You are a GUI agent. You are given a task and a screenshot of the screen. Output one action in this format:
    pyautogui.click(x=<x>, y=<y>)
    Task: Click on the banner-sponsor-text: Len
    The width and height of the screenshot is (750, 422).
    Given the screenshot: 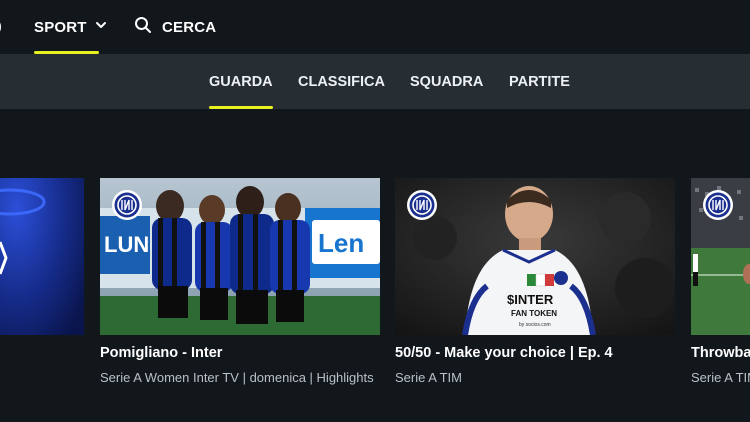 What is the action you would take?
    pyautogui.click(x=341, y=243)
    